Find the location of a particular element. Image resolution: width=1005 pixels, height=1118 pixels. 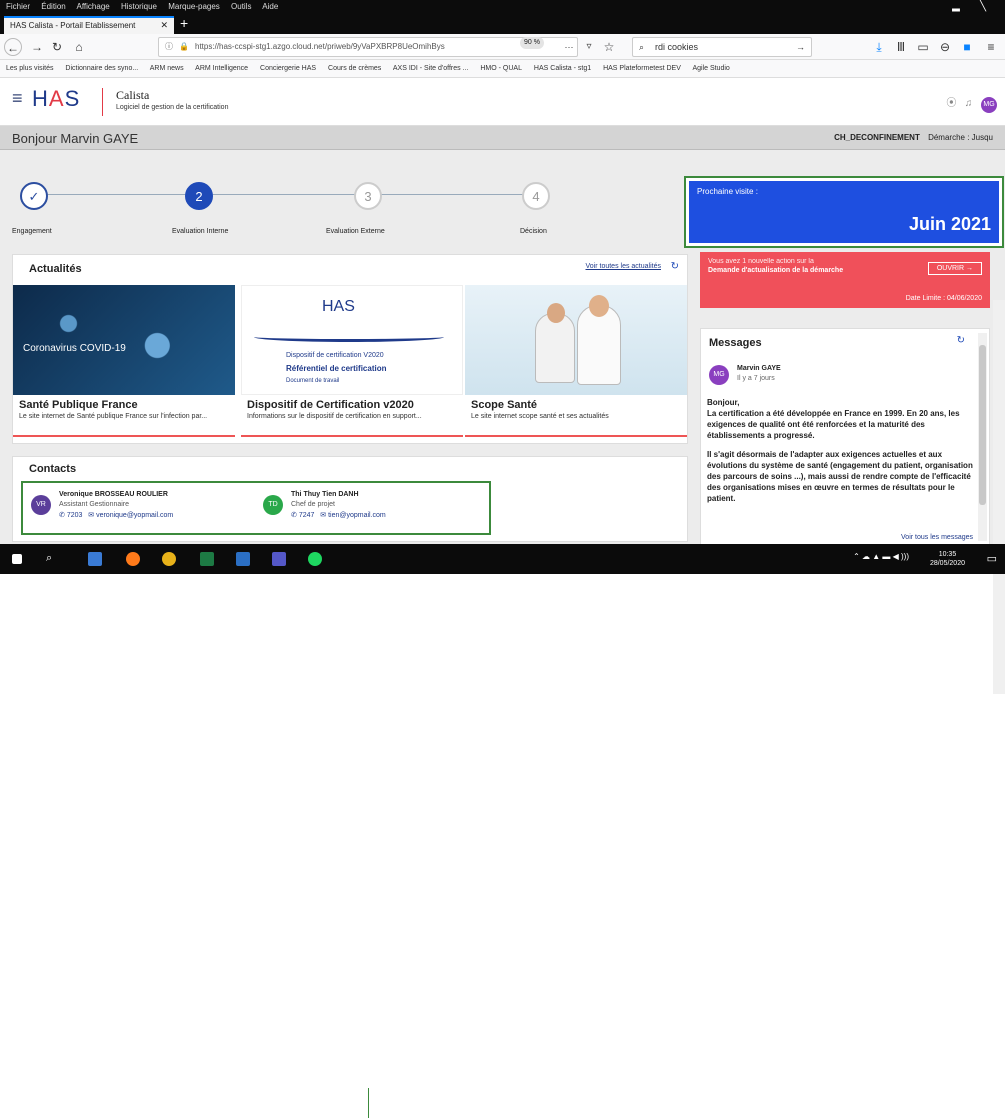

search-input: ⌕ rdi cookies → is located at coordinates (722, 47).